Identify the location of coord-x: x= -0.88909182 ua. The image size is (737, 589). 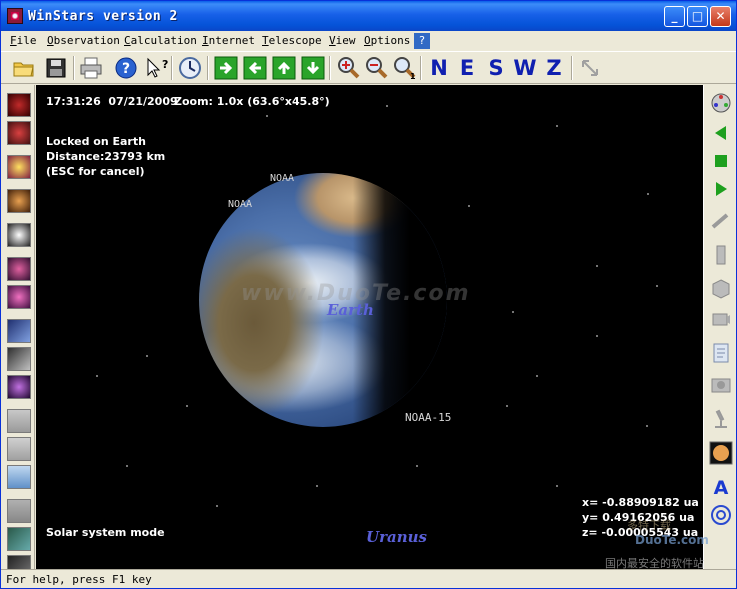
(640, 502).